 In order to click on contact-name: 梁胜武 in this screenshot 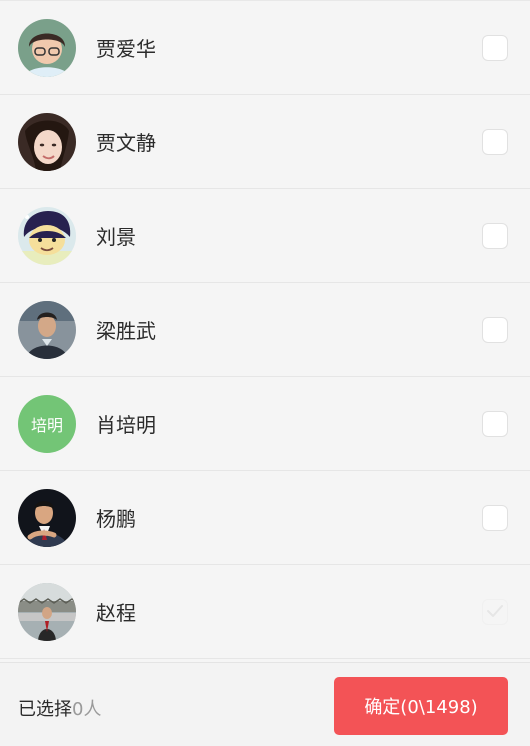, I will do `click(126, 331)`.